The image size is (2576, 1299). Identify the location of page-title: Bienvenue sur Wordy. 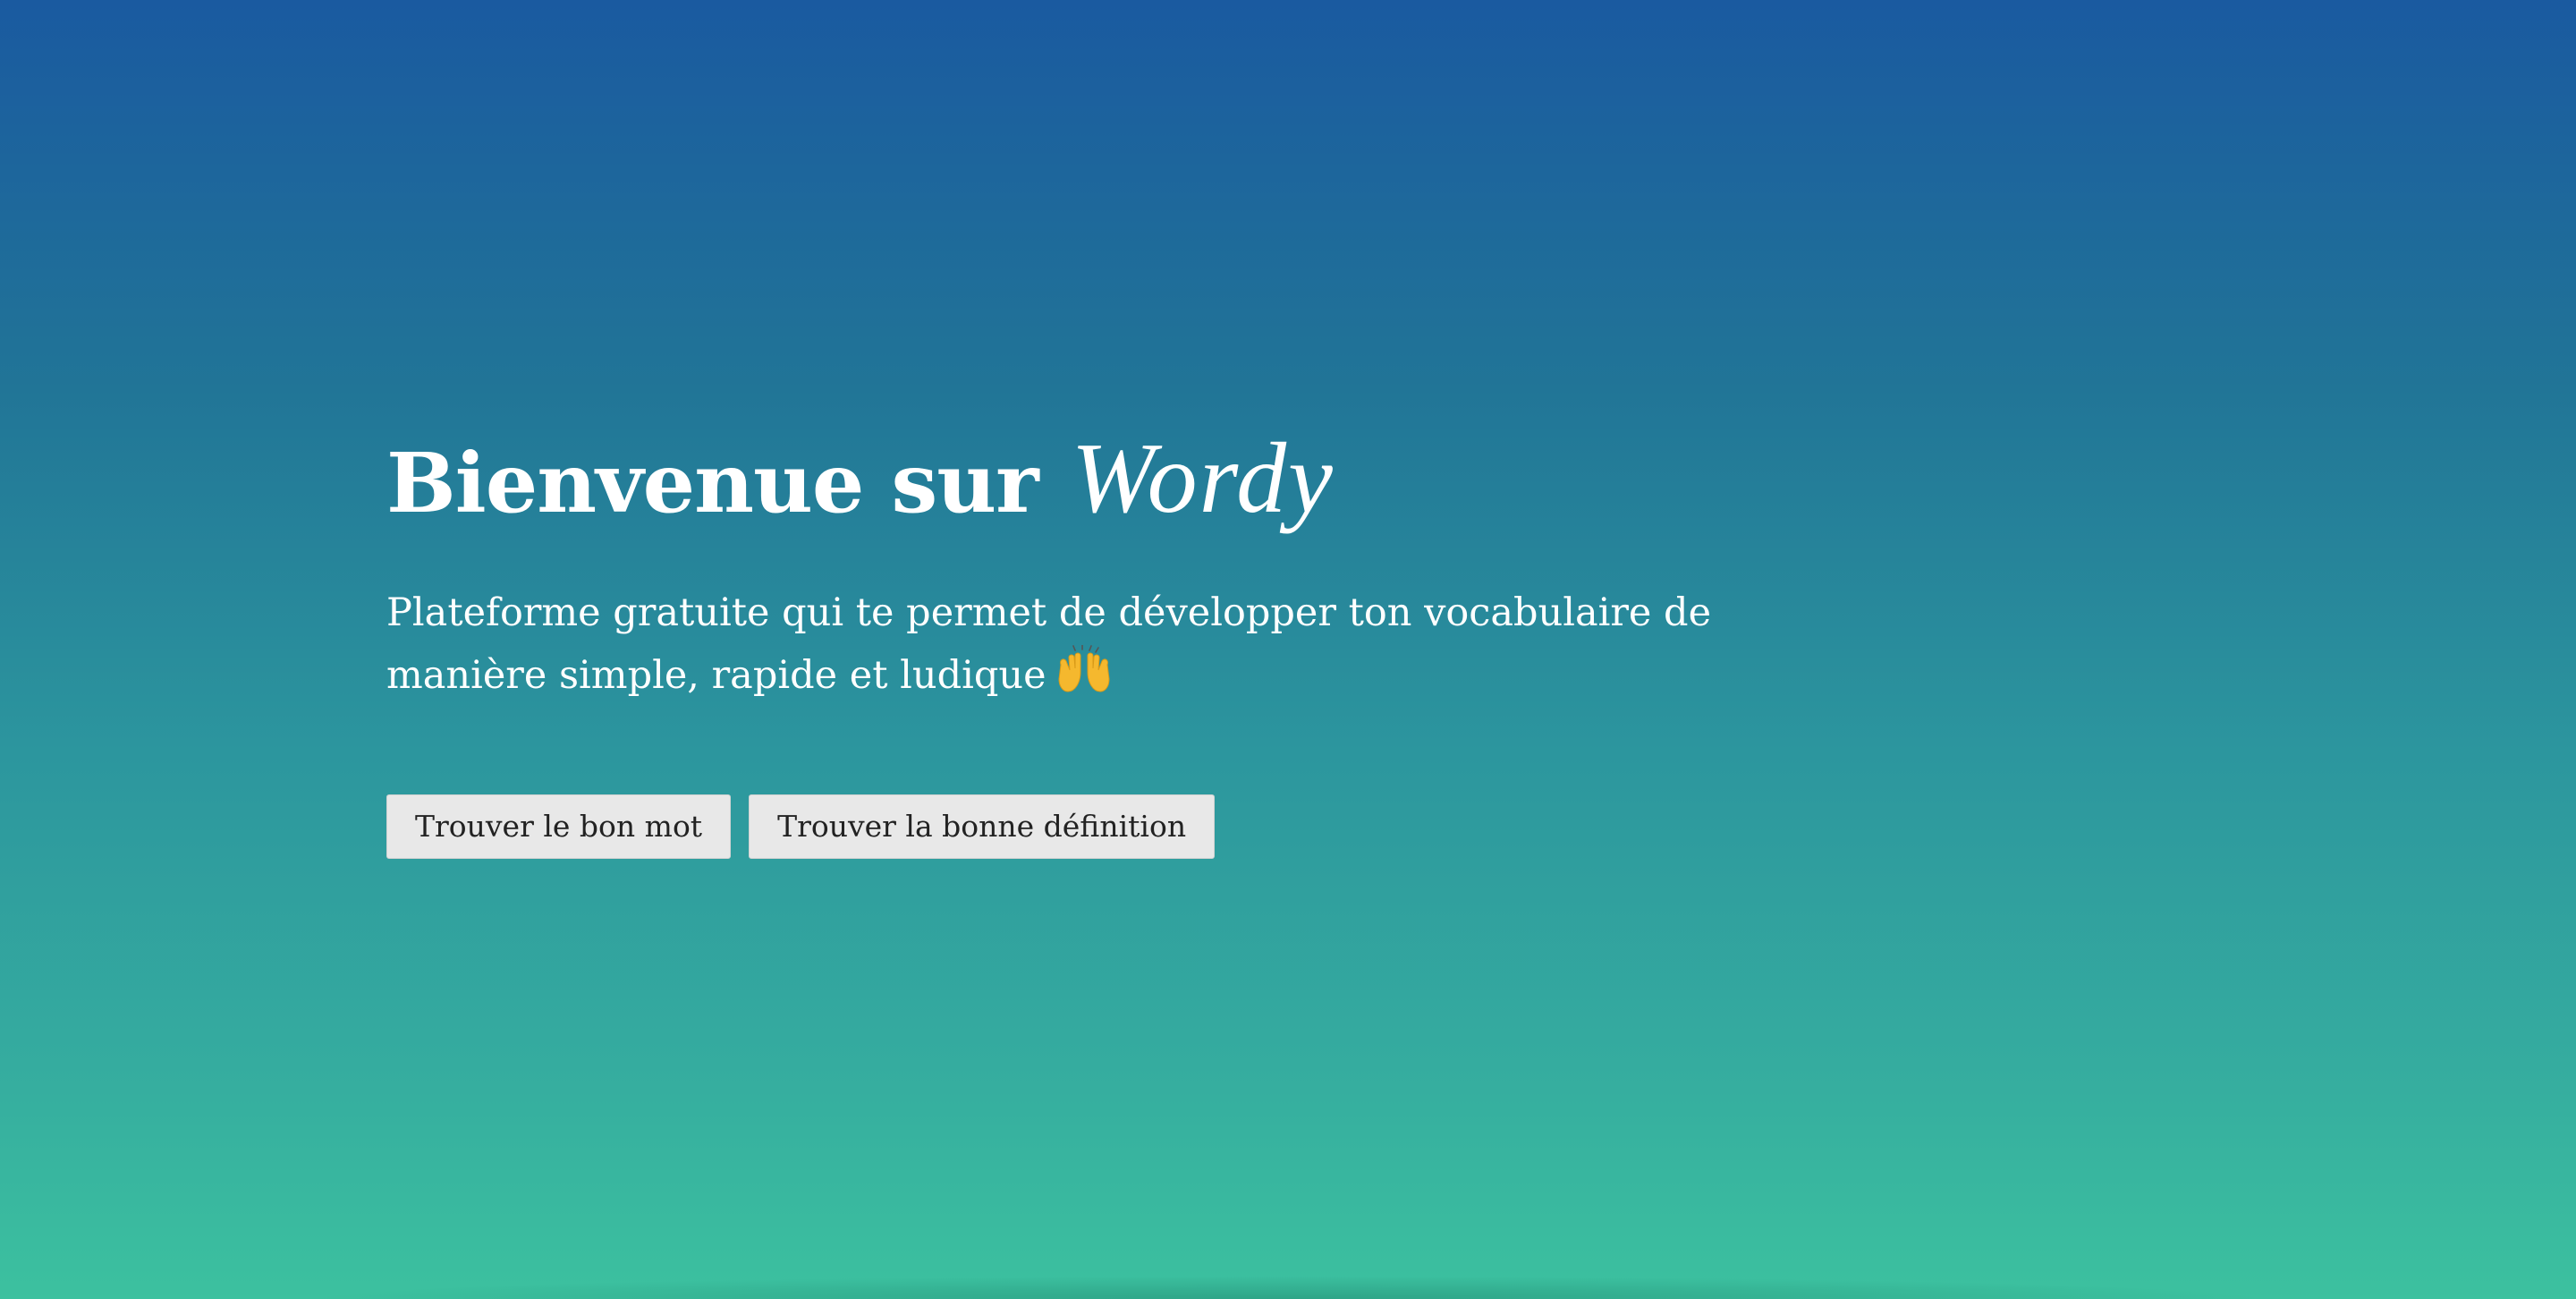
(1119, 480).